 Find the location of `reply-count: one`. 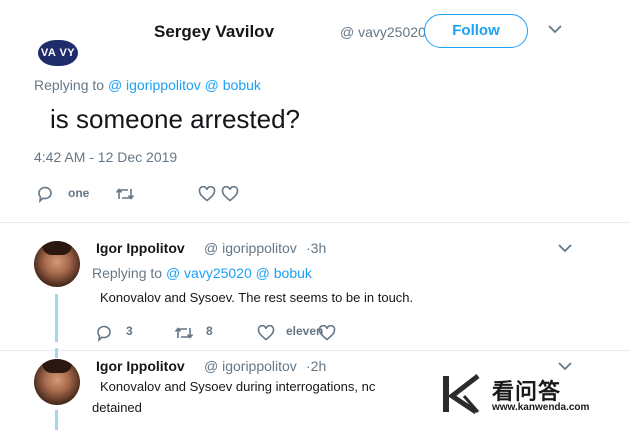

reply-count: one is located at coordinates (79, 193).